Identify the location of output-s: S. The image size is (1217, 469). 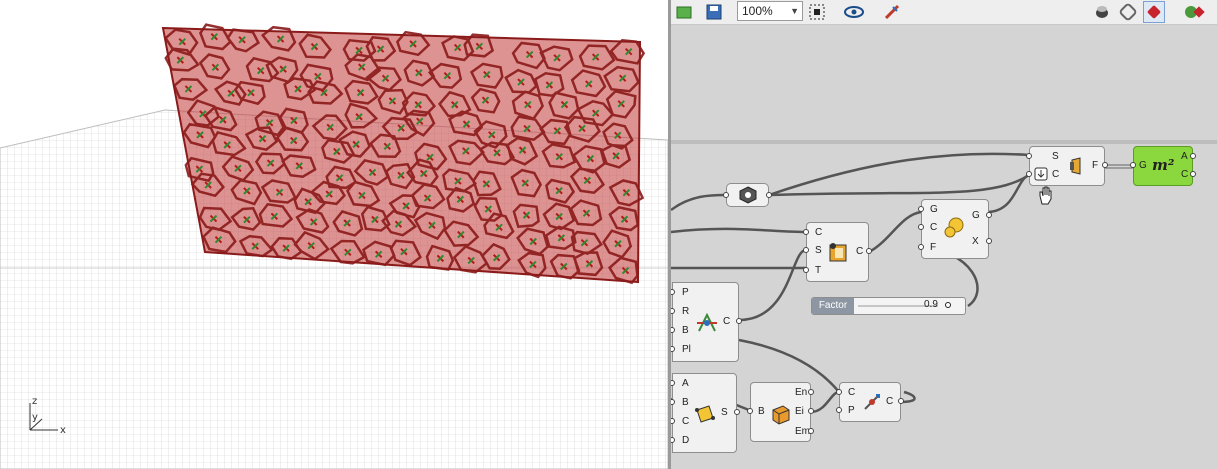
(724, 412).